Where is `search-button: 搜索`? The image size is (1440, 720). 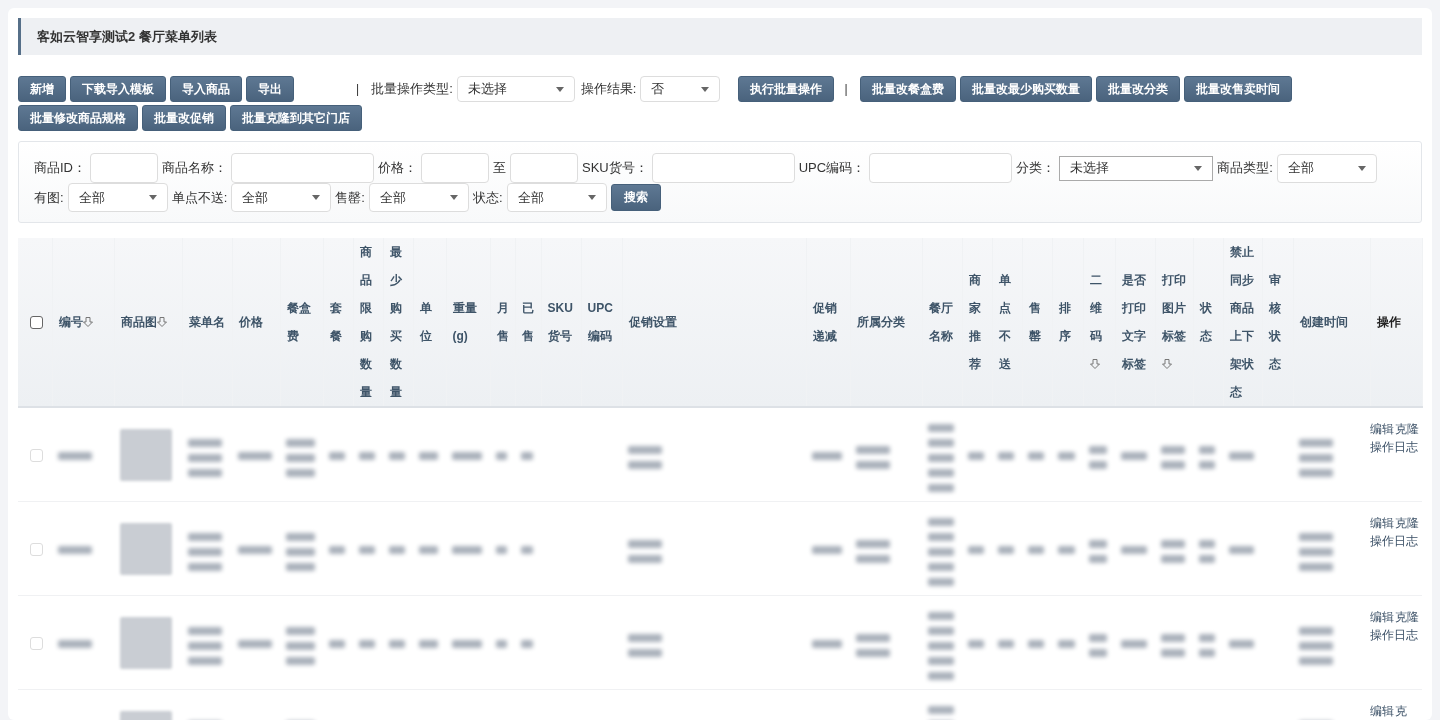 search-button: 搜索 is located at coordinates (635, 197).